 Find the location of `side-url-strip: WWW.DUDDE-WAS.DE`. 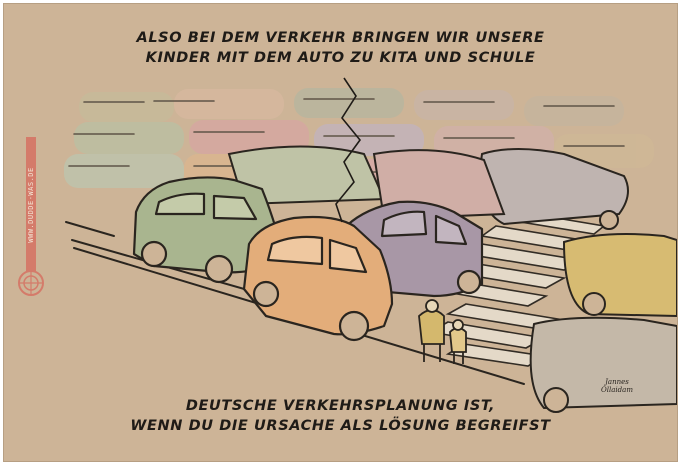

side-url-strip: WWW.DUDDE-WAS.DE is located at coordinates (31, 204).